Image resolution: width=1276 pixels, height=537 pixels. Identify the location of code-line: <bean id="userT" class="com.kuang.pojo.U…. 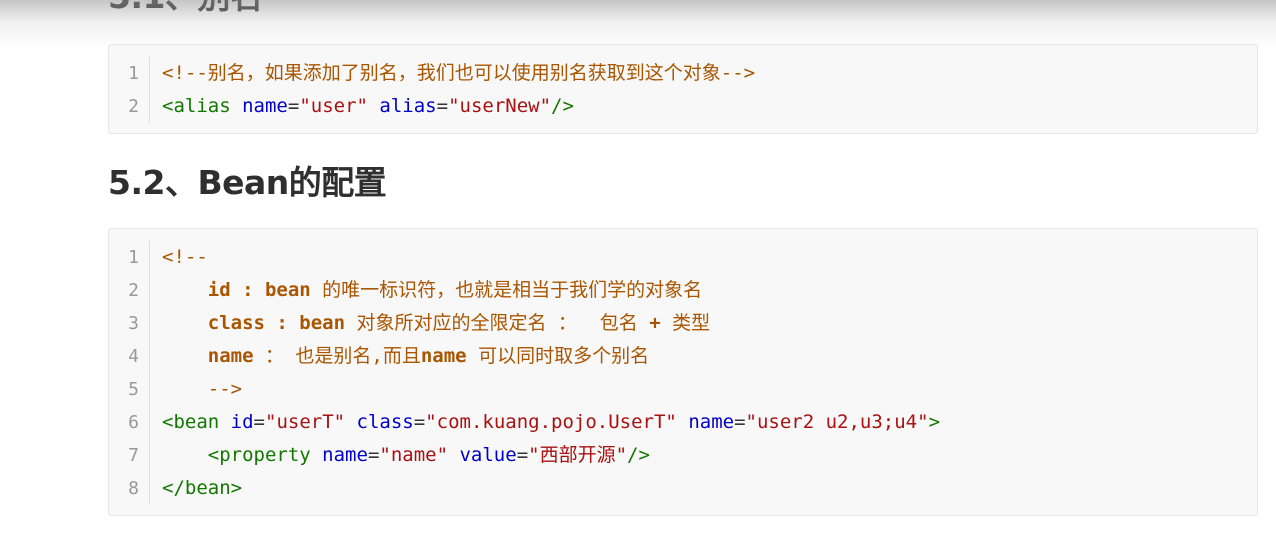
(551, 422).